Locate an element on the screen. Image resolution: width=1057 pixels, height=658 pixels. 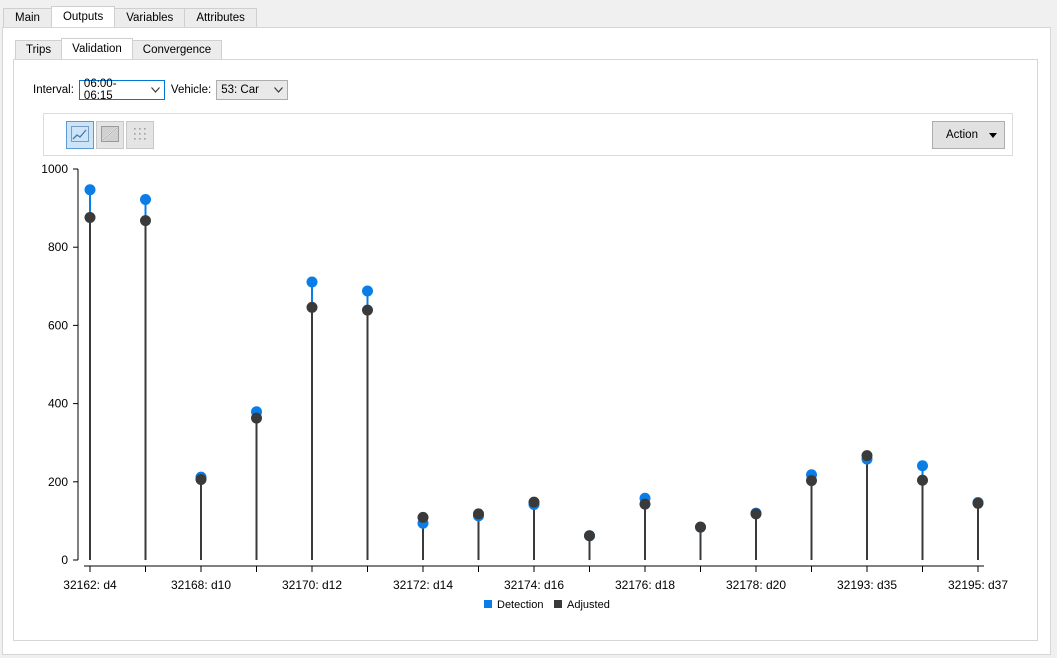
y-tick-label: 1000 is located at coordinates (54, 169).